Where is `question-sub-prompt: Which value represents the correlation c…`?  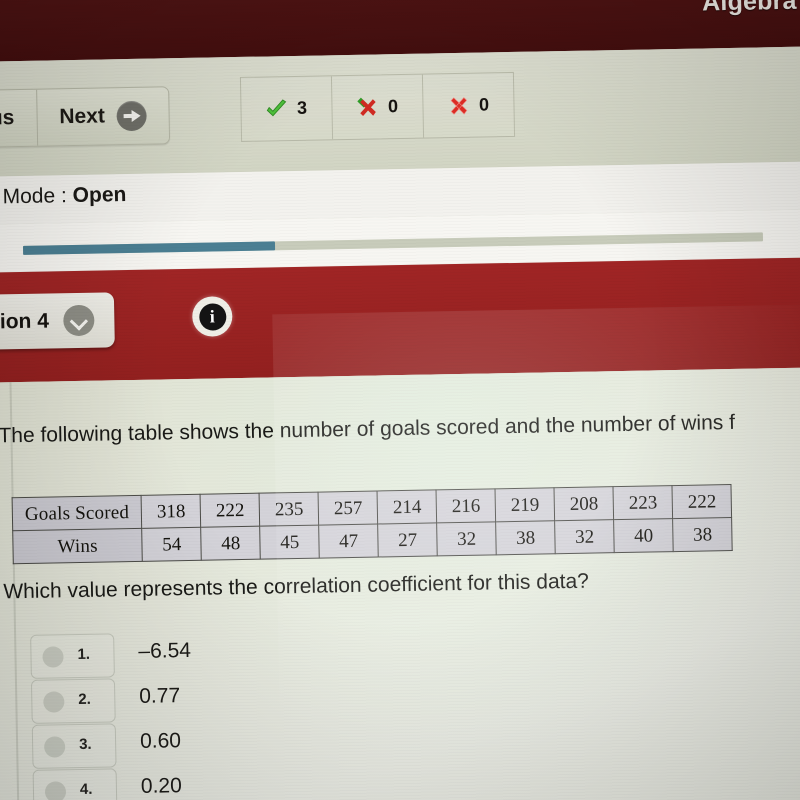 question-sub-prompt: Which value represents the correlation c… is located at coordinates (296, 586).